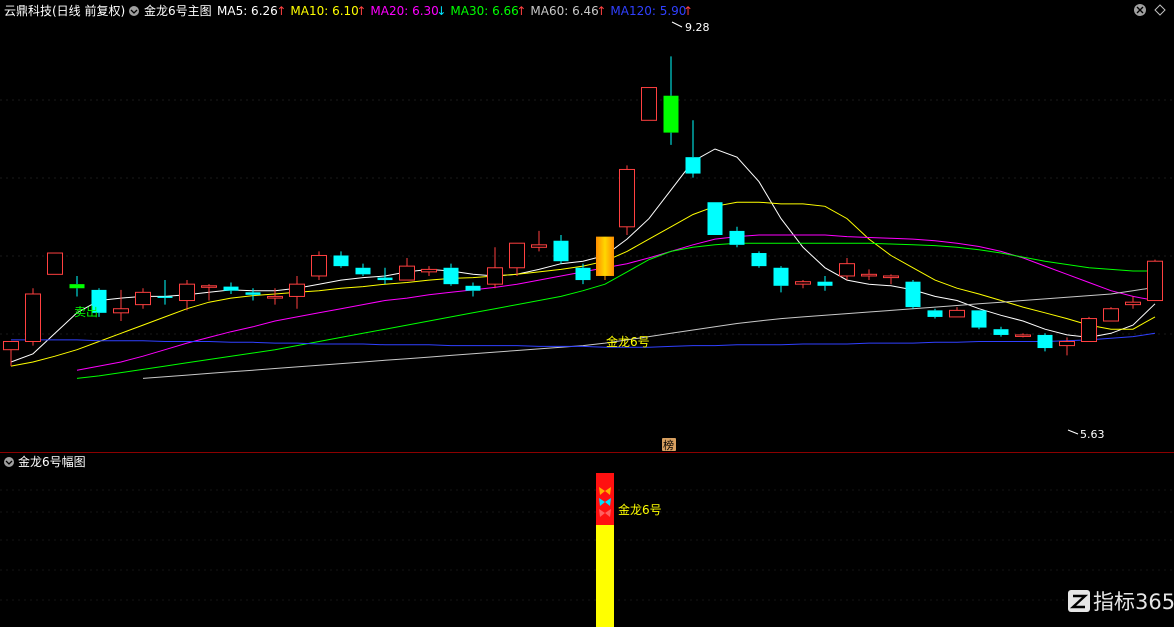  Describe the element at coordinates (648, 11) in the screenshot. I see `ma-legend-item: MA120: 5.90` at that location.